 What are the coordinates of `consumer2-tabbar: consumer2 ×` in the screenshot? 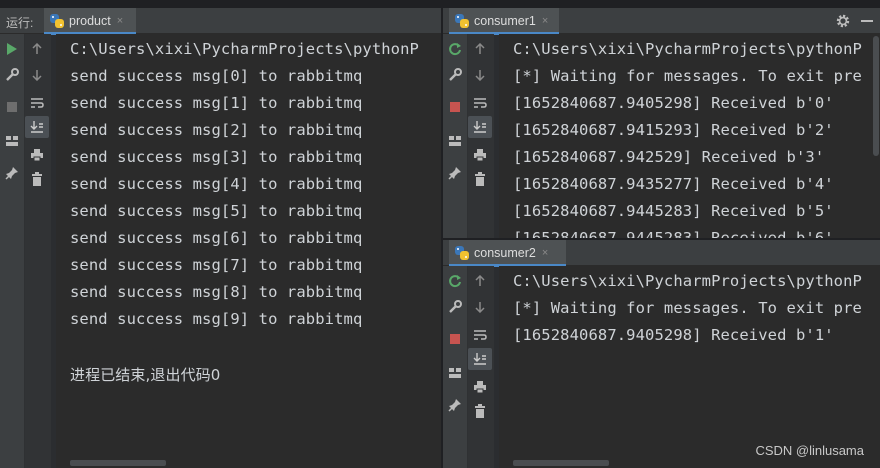 It's located at (661, 253).